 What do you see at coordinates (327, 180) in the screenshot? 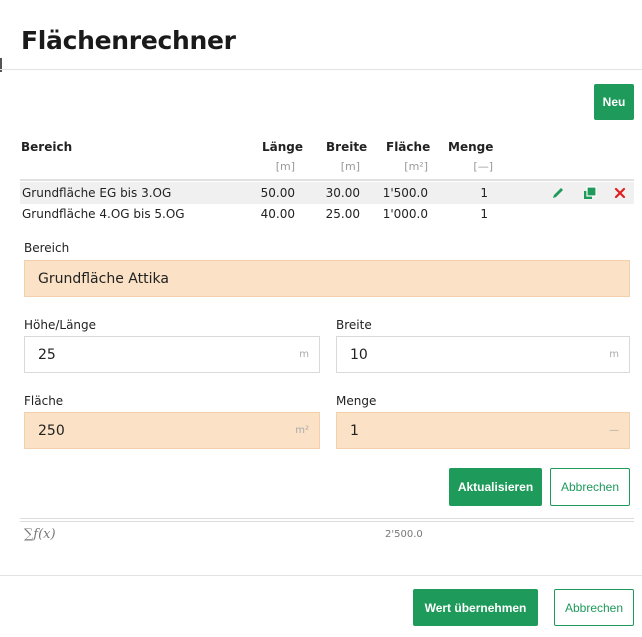
I see `table-divider` at bounding box center [327, 180].